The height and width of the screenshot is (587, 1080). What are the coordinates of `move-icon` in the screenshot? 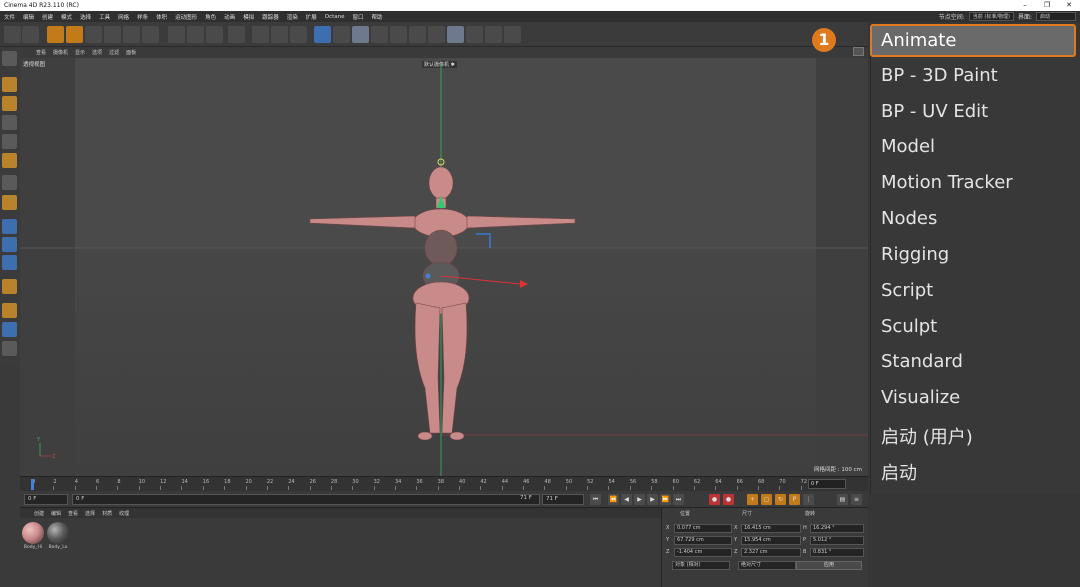 It's located at (74, 34).